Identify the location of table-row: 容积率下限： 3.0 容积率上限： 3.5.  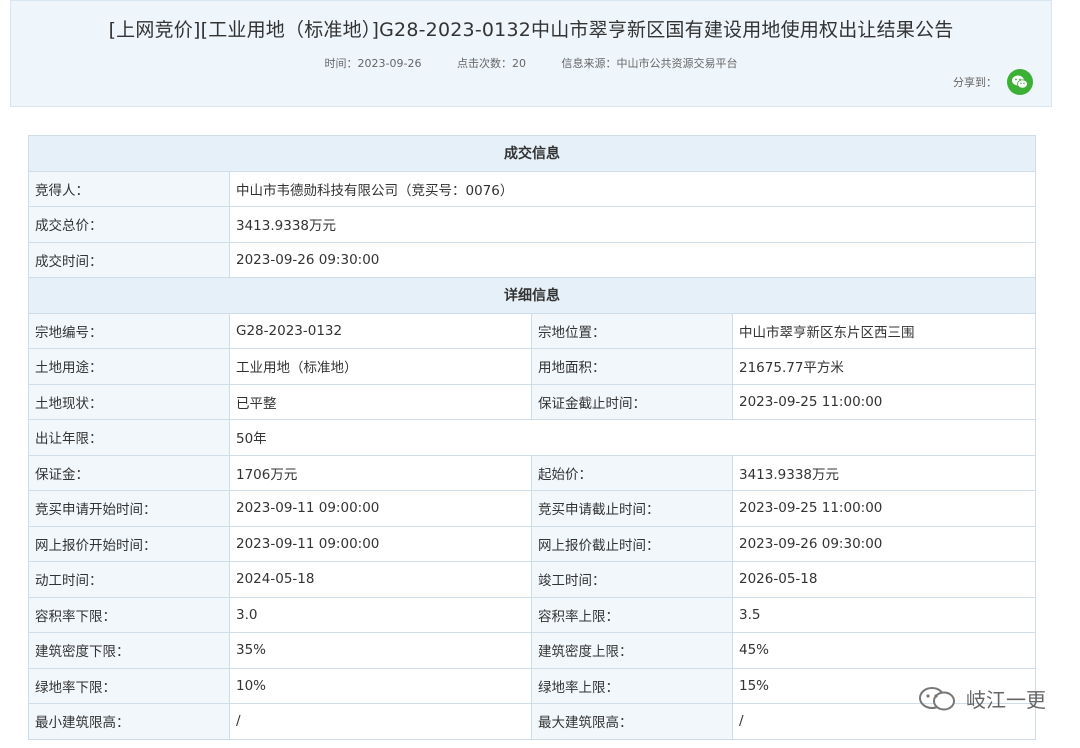
(532, 614).